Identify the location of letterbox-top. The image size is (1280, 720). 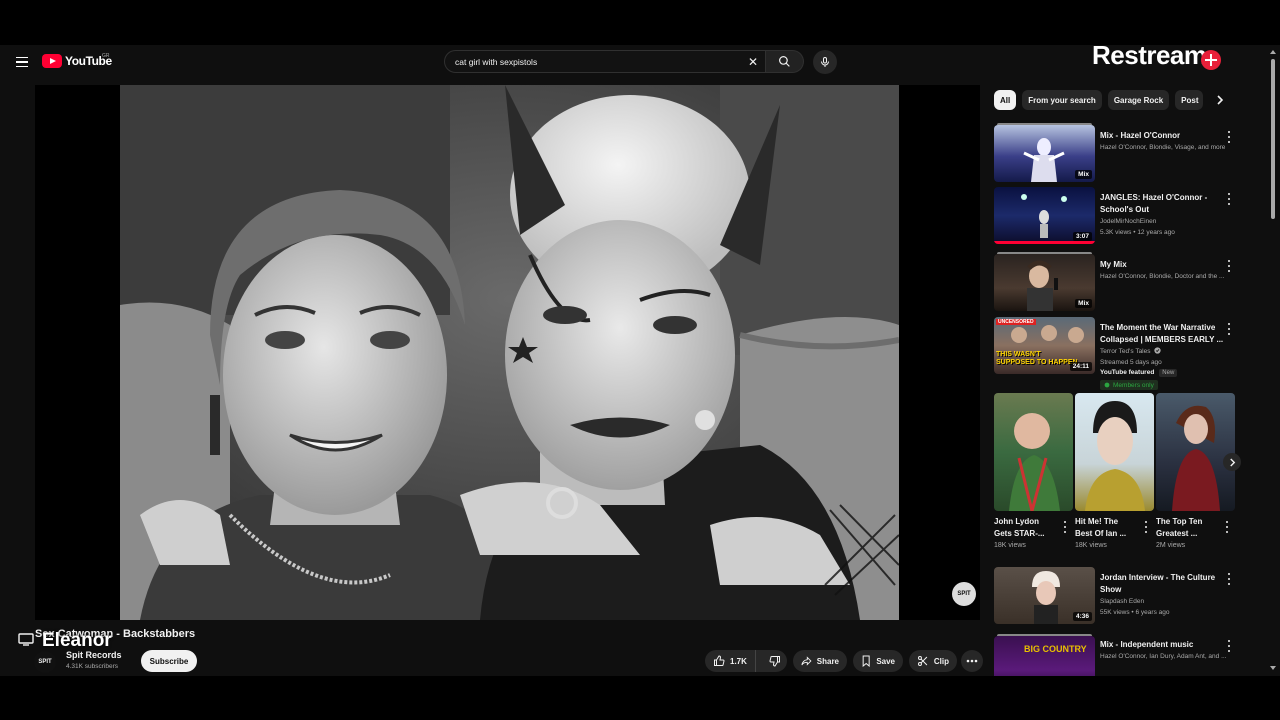
(640, 22).